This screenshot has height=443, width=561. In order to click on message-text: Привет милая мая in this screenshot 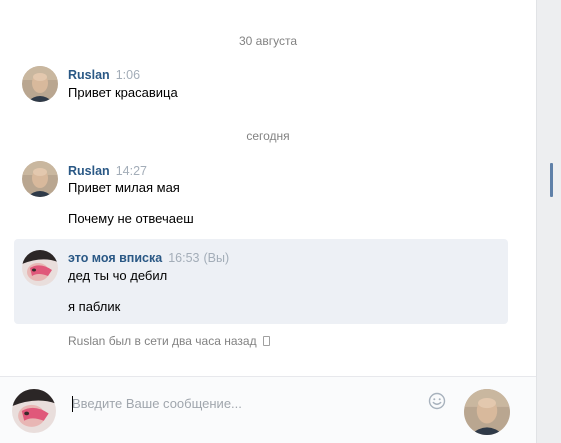, I will do `click(124, 187)`.